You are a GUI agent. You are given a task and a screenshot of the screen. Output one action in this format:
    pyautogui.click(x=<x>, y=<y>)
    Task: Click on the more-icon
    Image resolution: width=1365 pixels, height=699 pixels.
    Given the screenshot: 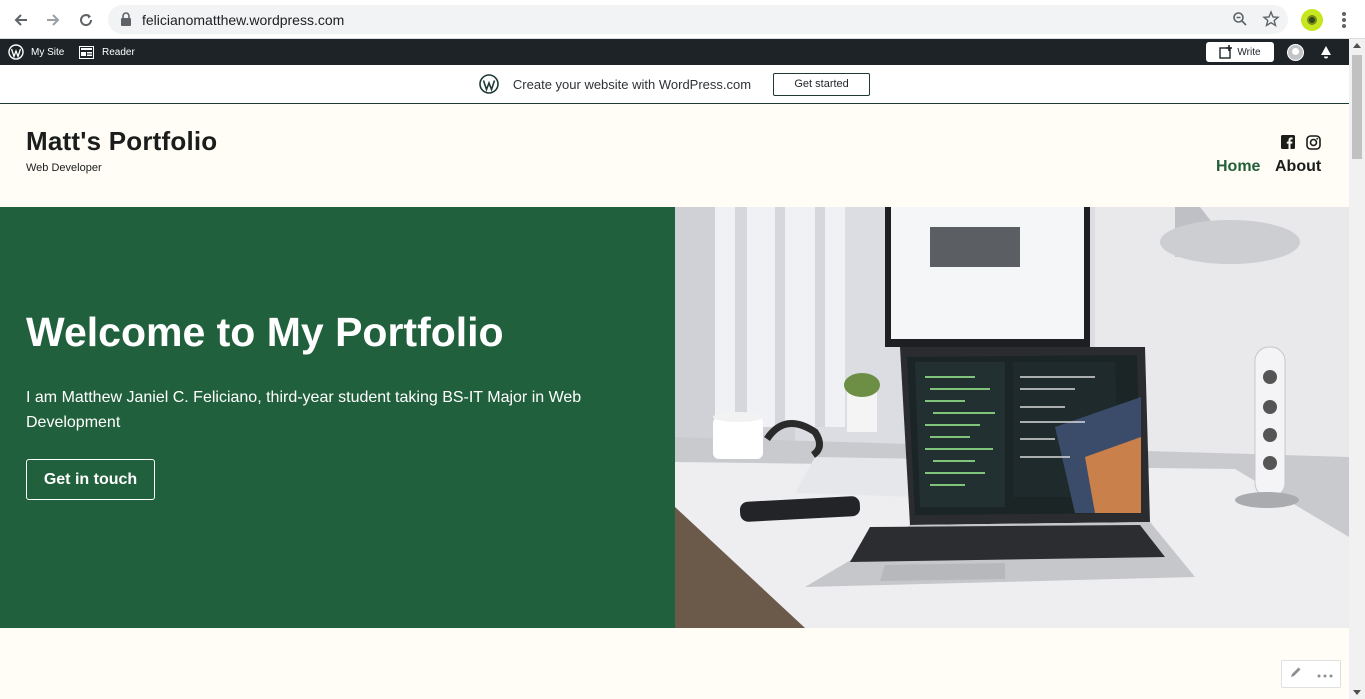 What is the action you would take?
    pyautogui.click(x=1325, y=674)
    